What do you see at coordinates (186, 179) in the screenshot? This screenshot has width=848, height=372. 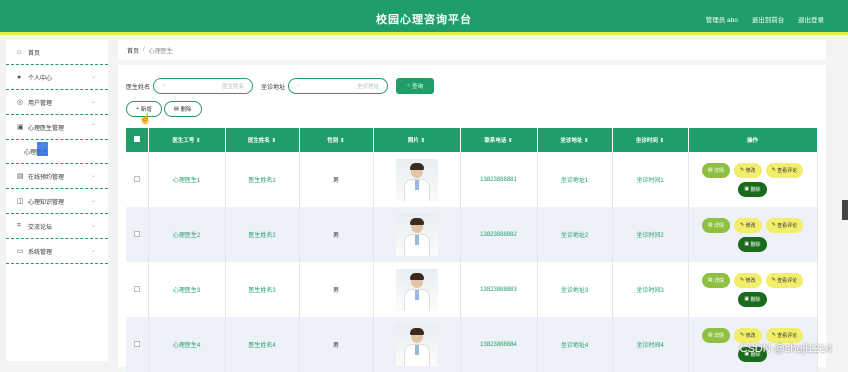 I see `cell-id: 心理医生1` at bounding box center [186, 179].